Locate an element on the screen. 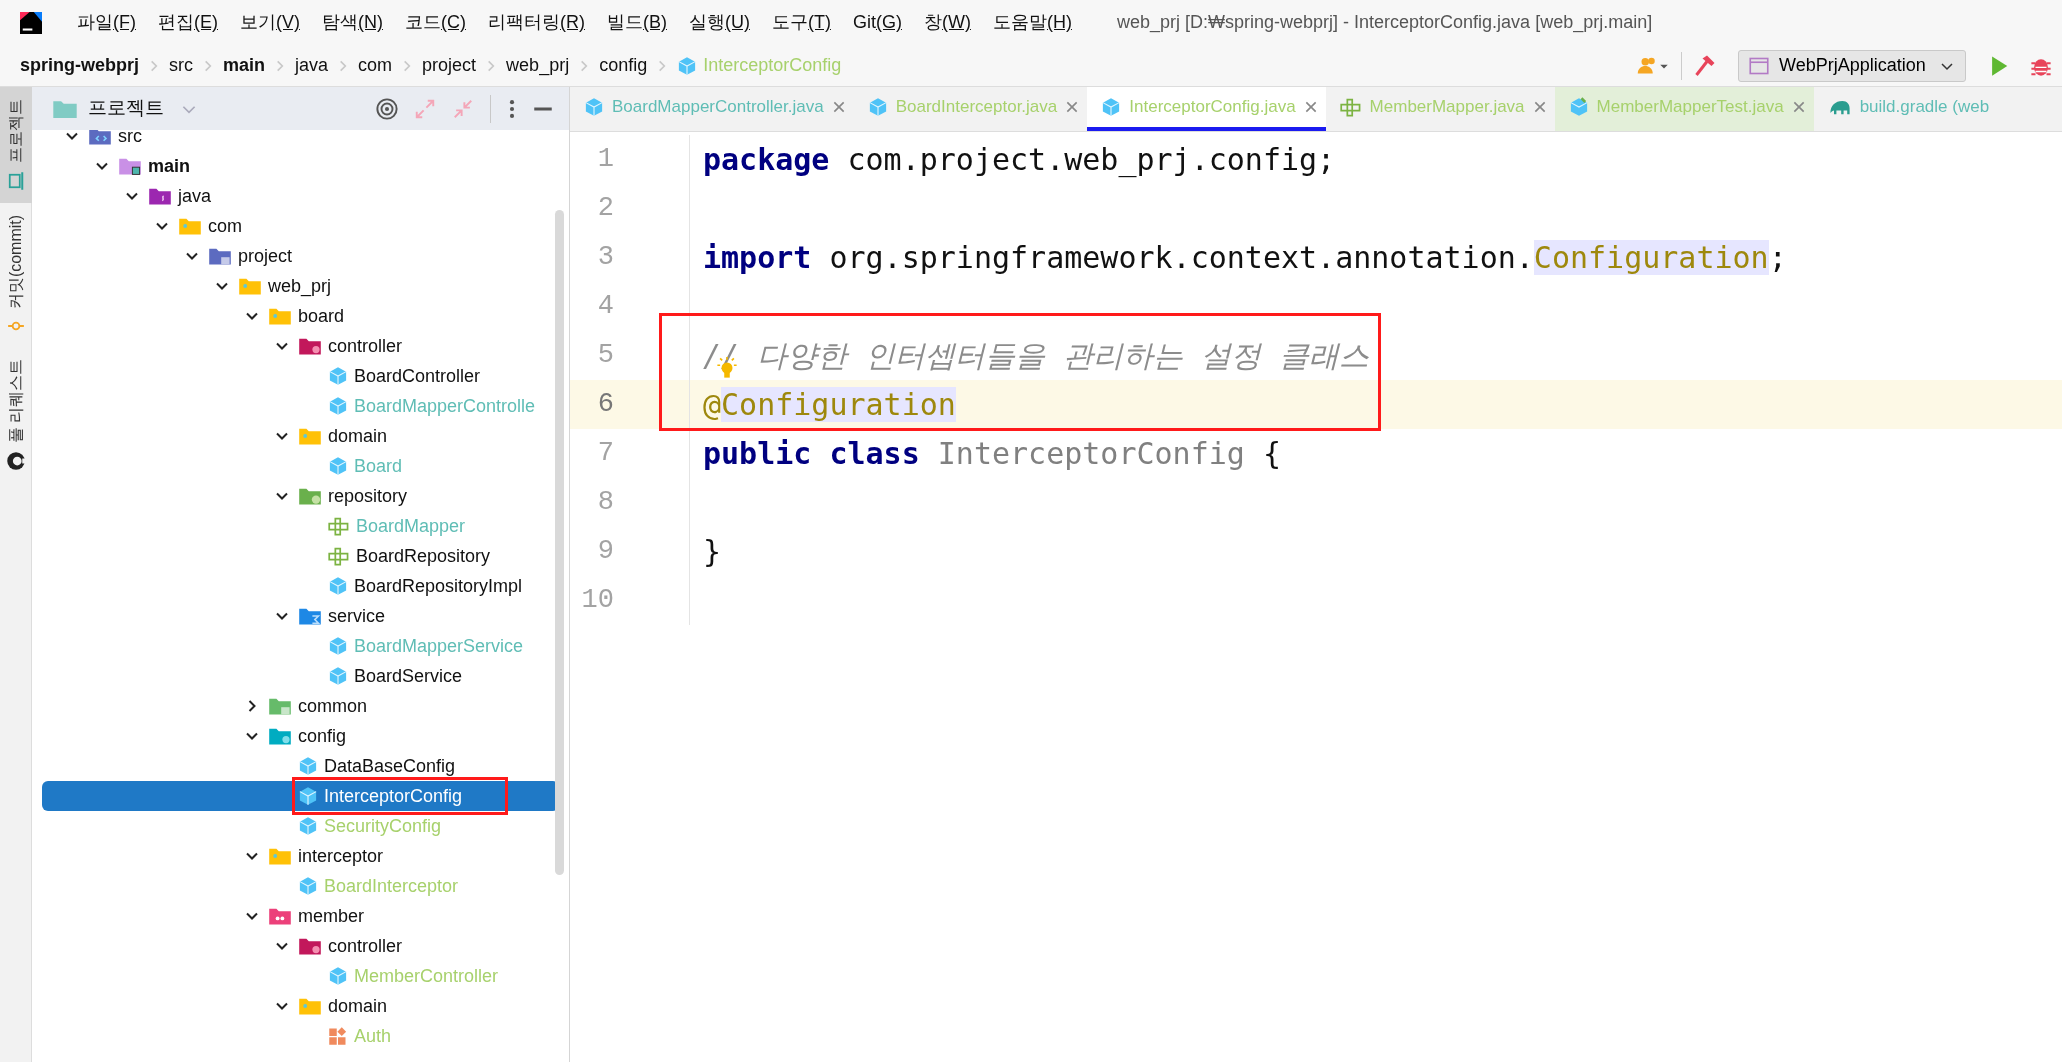 The image size is (2062, 1062). tree-item: member is located at coordinates (300, 916).